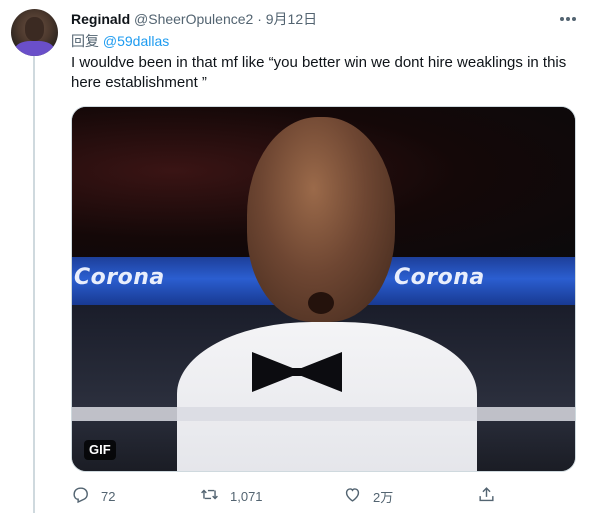  What do you see at coordinates (100, 450) in the screenshot?
I see `gif-badge: GIF` at bounding box center [100, 450].